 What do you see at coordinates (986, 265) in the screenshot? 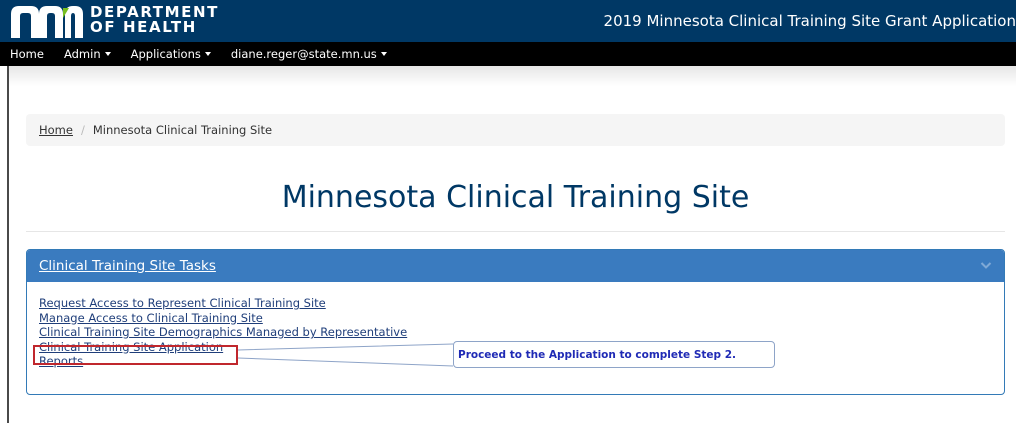
I see `chevron-down-icon` at bounding box center [986, 265].